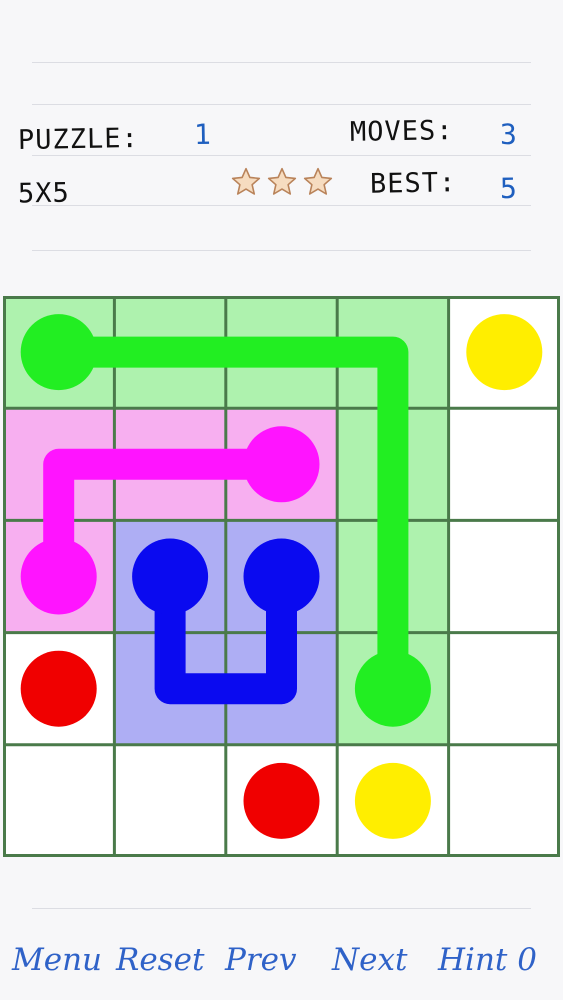  Describe the element at coordinates (44, 193) in the screenshot. I see `board-size-label: 5X5` at that location.